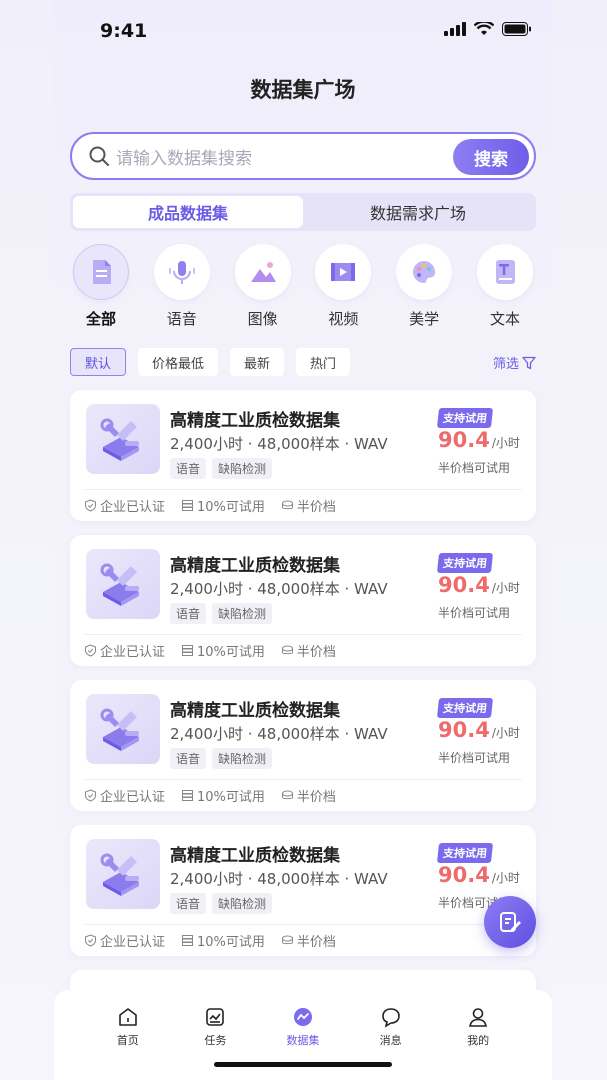 Image resolution: width=607 pixels, height=1080 pixels. Describe the element at coordinates (478, 1017) in the screenshot. I see `profile-icon` at that location.